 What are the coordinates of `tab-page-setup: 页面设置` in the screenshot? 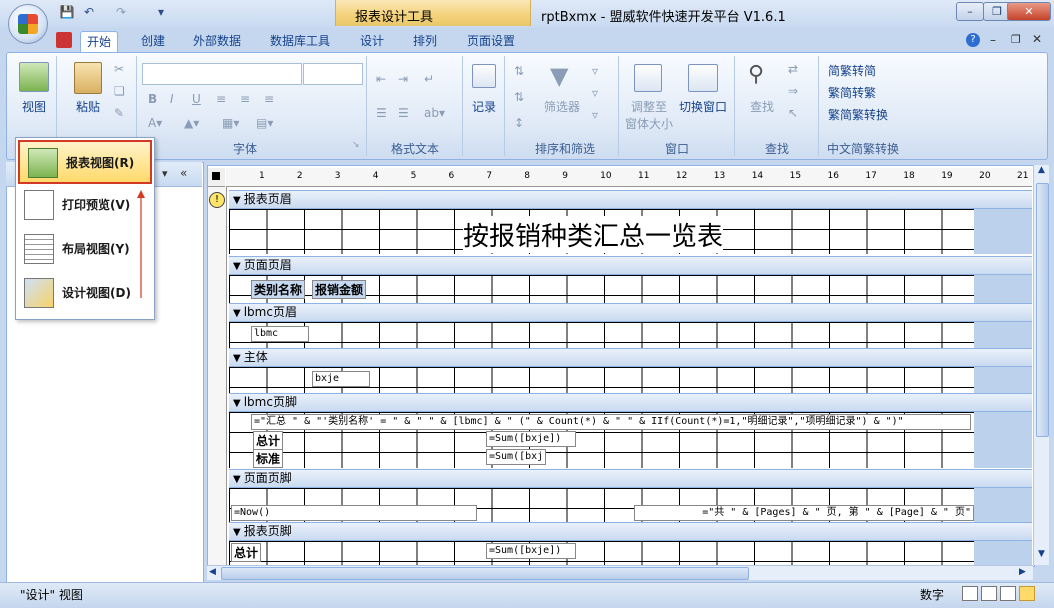 It's located at (491, 41).